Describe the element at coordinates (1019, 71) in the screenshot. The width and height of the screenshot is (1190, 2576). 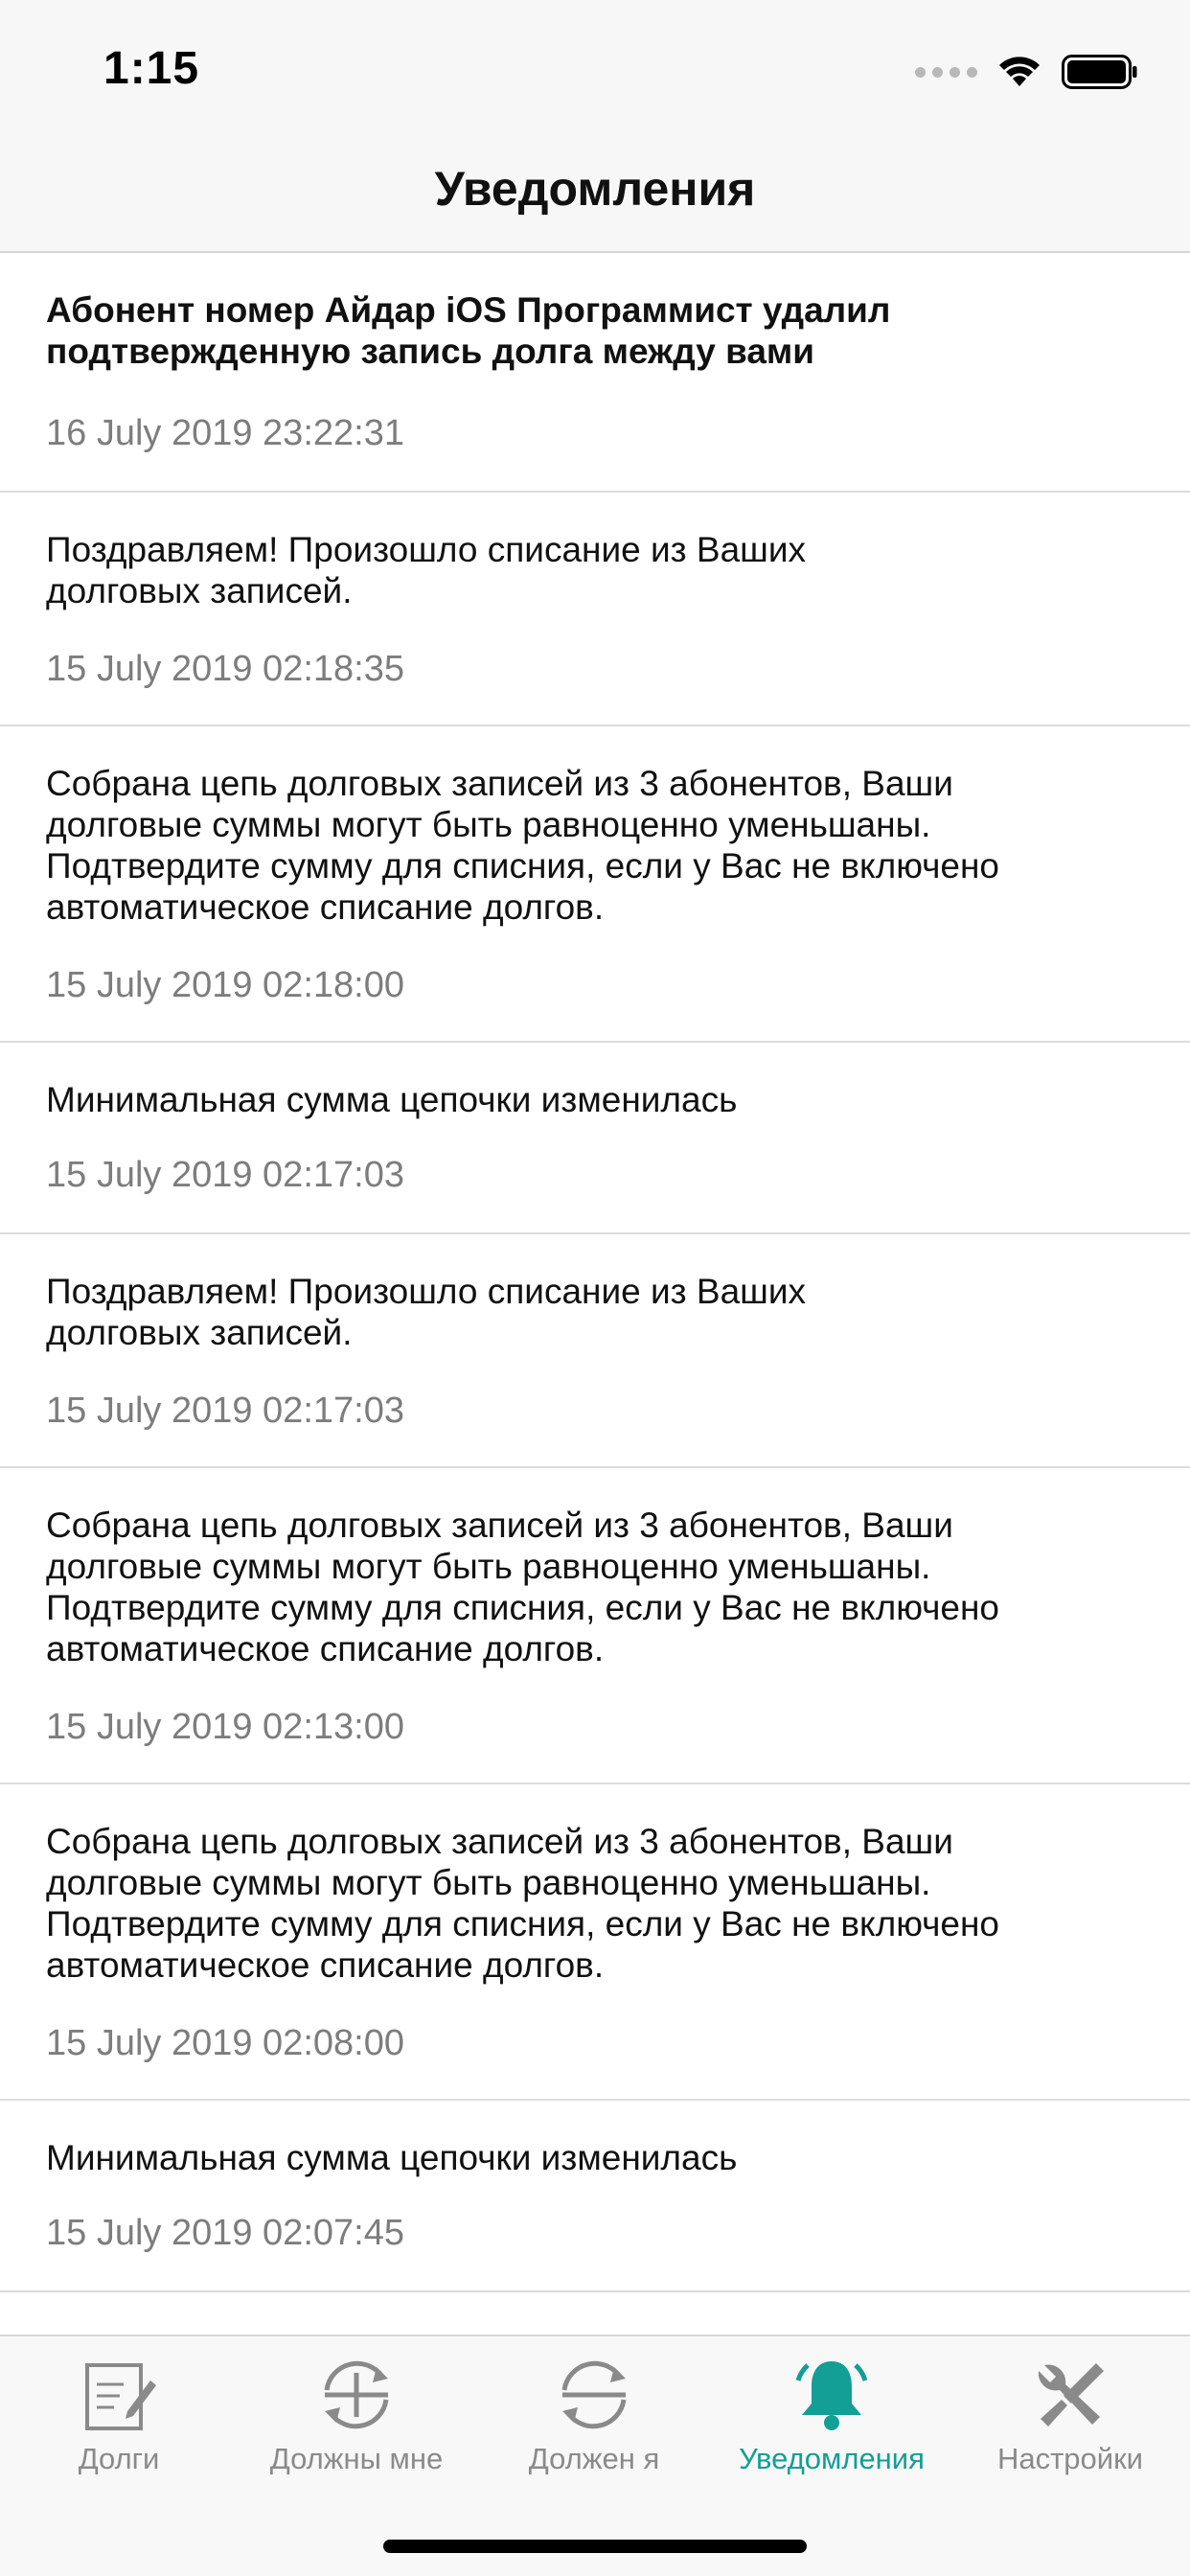
I see `wifi-icon` at that location.